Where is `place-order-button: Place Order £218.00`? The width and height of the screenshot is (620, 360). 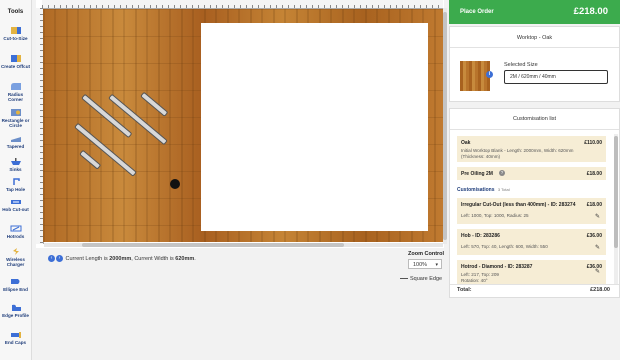 place-order-button: Place Order £218.00 is located at coordinates (534, 12).